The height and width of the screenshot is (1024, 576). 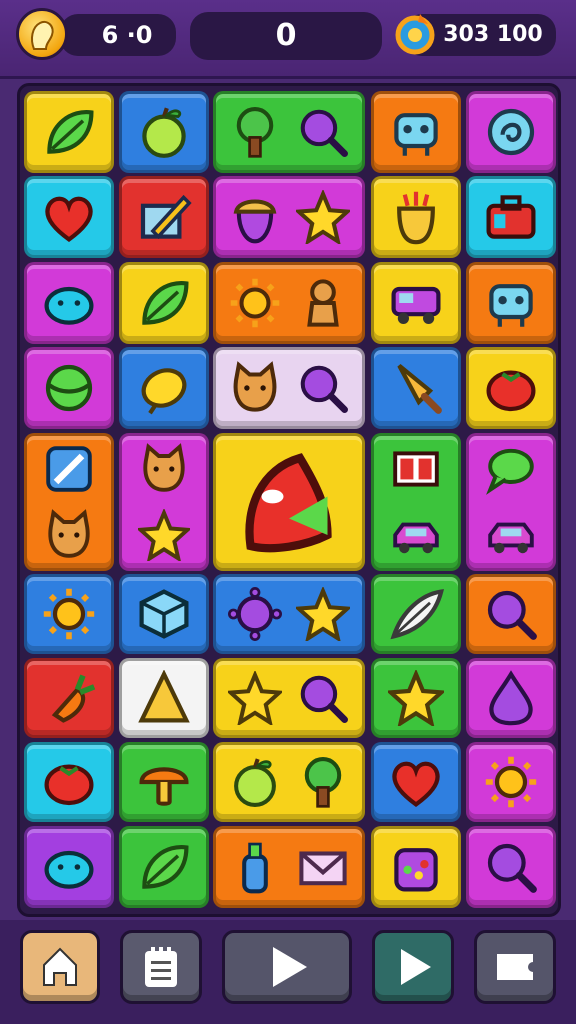 I want to click on coin-button, so click(x=42, y=34).